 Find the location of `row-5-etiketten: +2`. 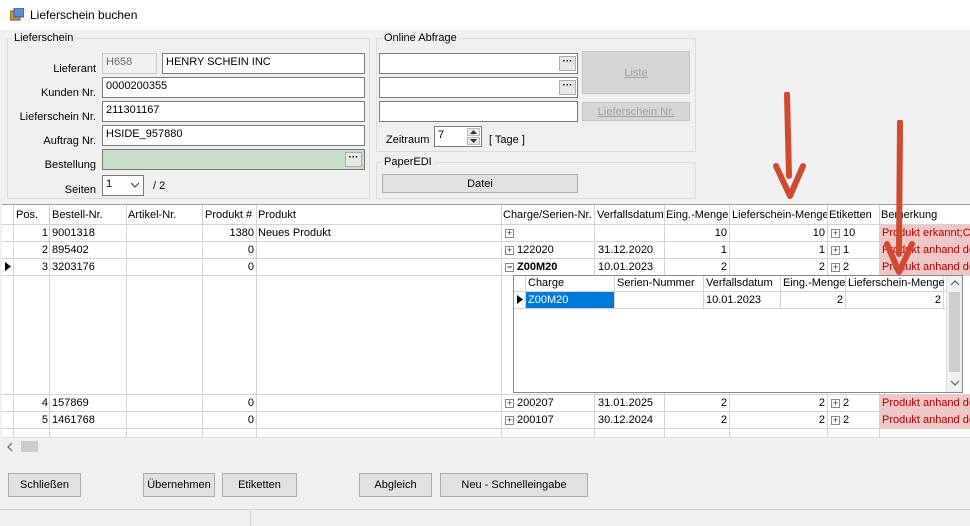

row-5-etiketten: +2 is located at coordinates (840, 420).